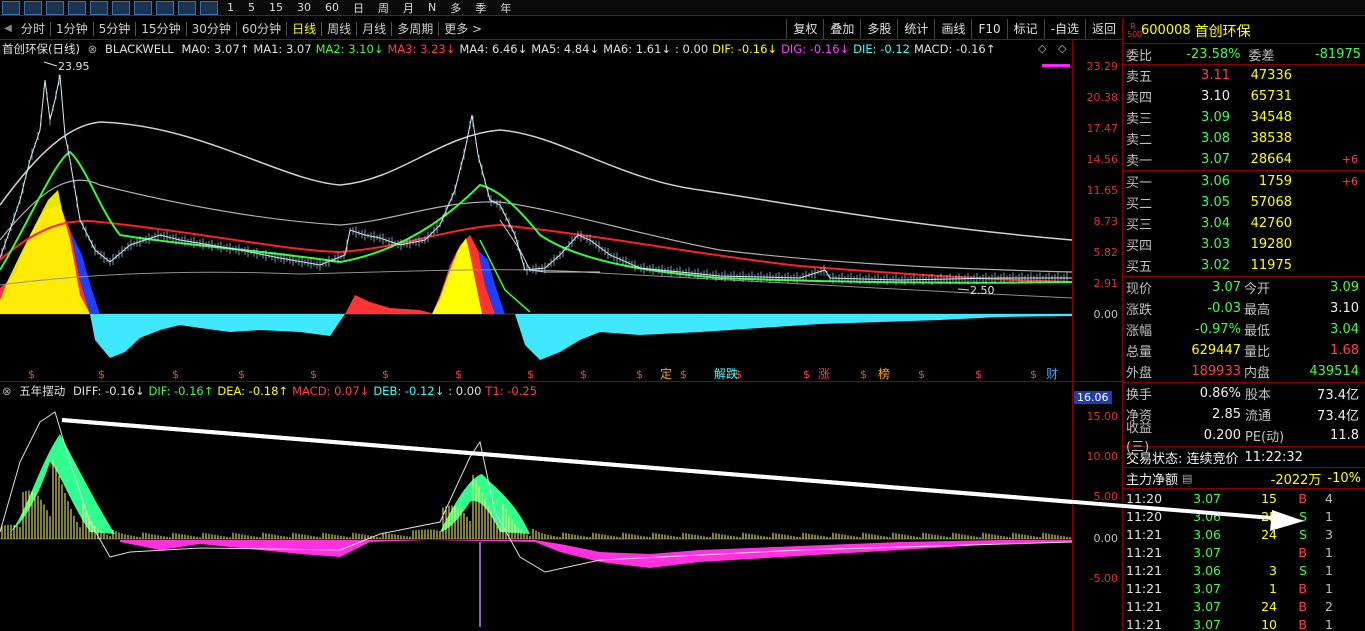  I want to click on period-tab: 15分钟, so click(160, 29).